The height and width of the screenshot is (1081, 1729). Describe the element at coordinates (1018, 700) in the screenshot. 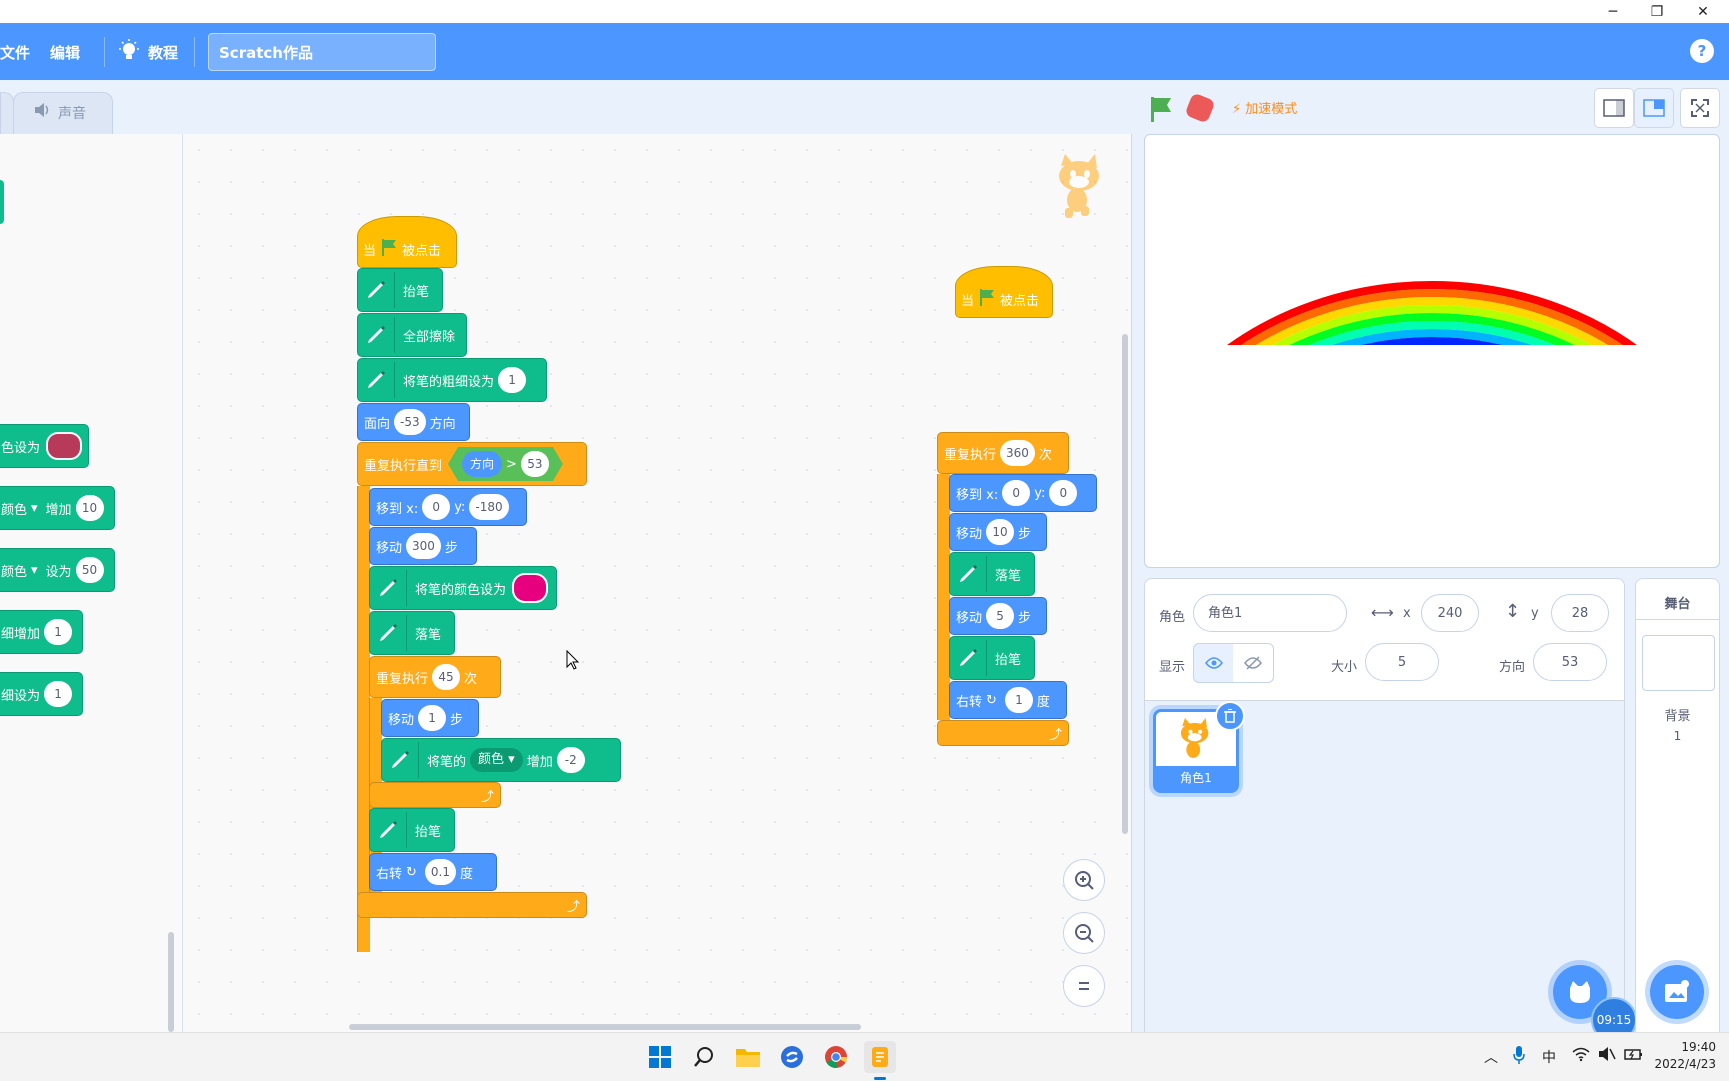

I see `degrees-input: 1` at that location.